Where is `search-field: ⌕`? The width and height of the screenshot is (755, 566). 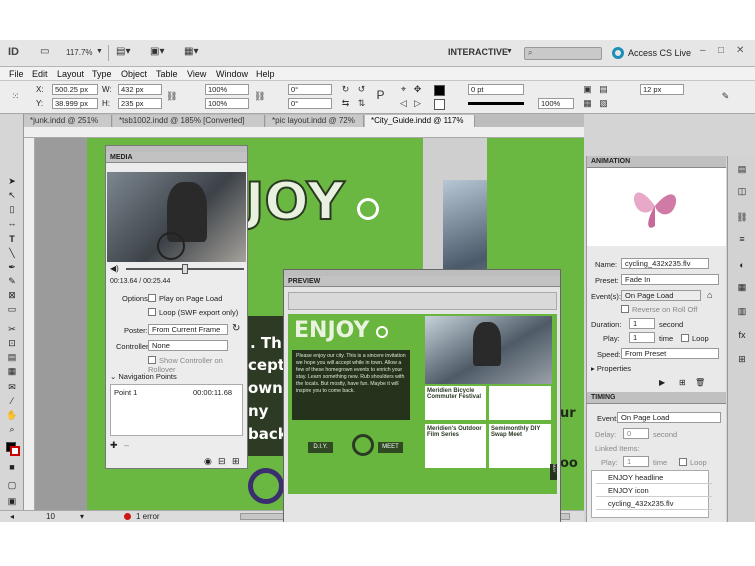
search-field: ⌕ is located at coordinates (563, 53).